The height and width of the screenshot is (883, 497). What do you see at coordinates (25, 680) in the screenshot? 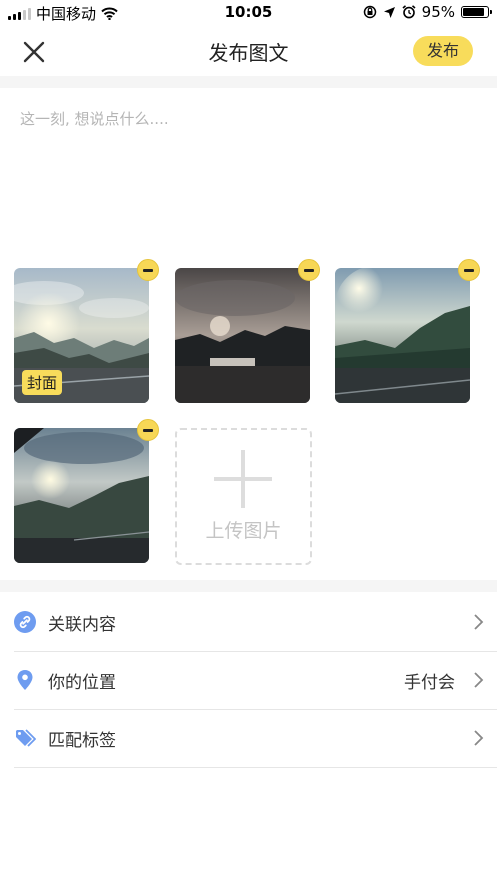
I see `location-pin-icon` at bounding box center [25, 680].